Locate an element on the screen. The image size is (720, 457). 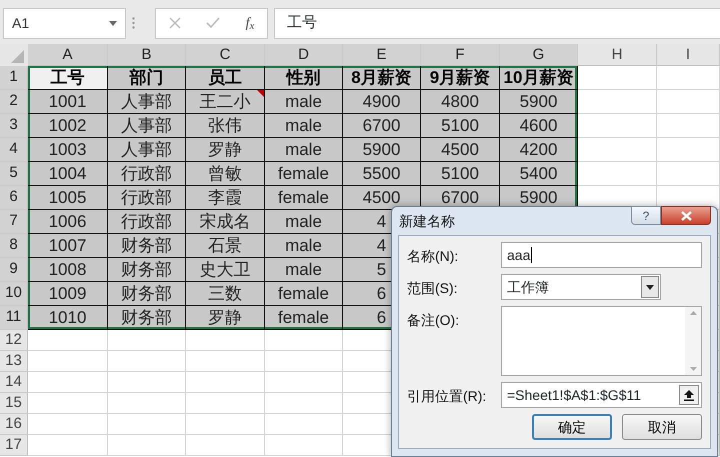
row-header: 3 is located at coordinates (14, 126).